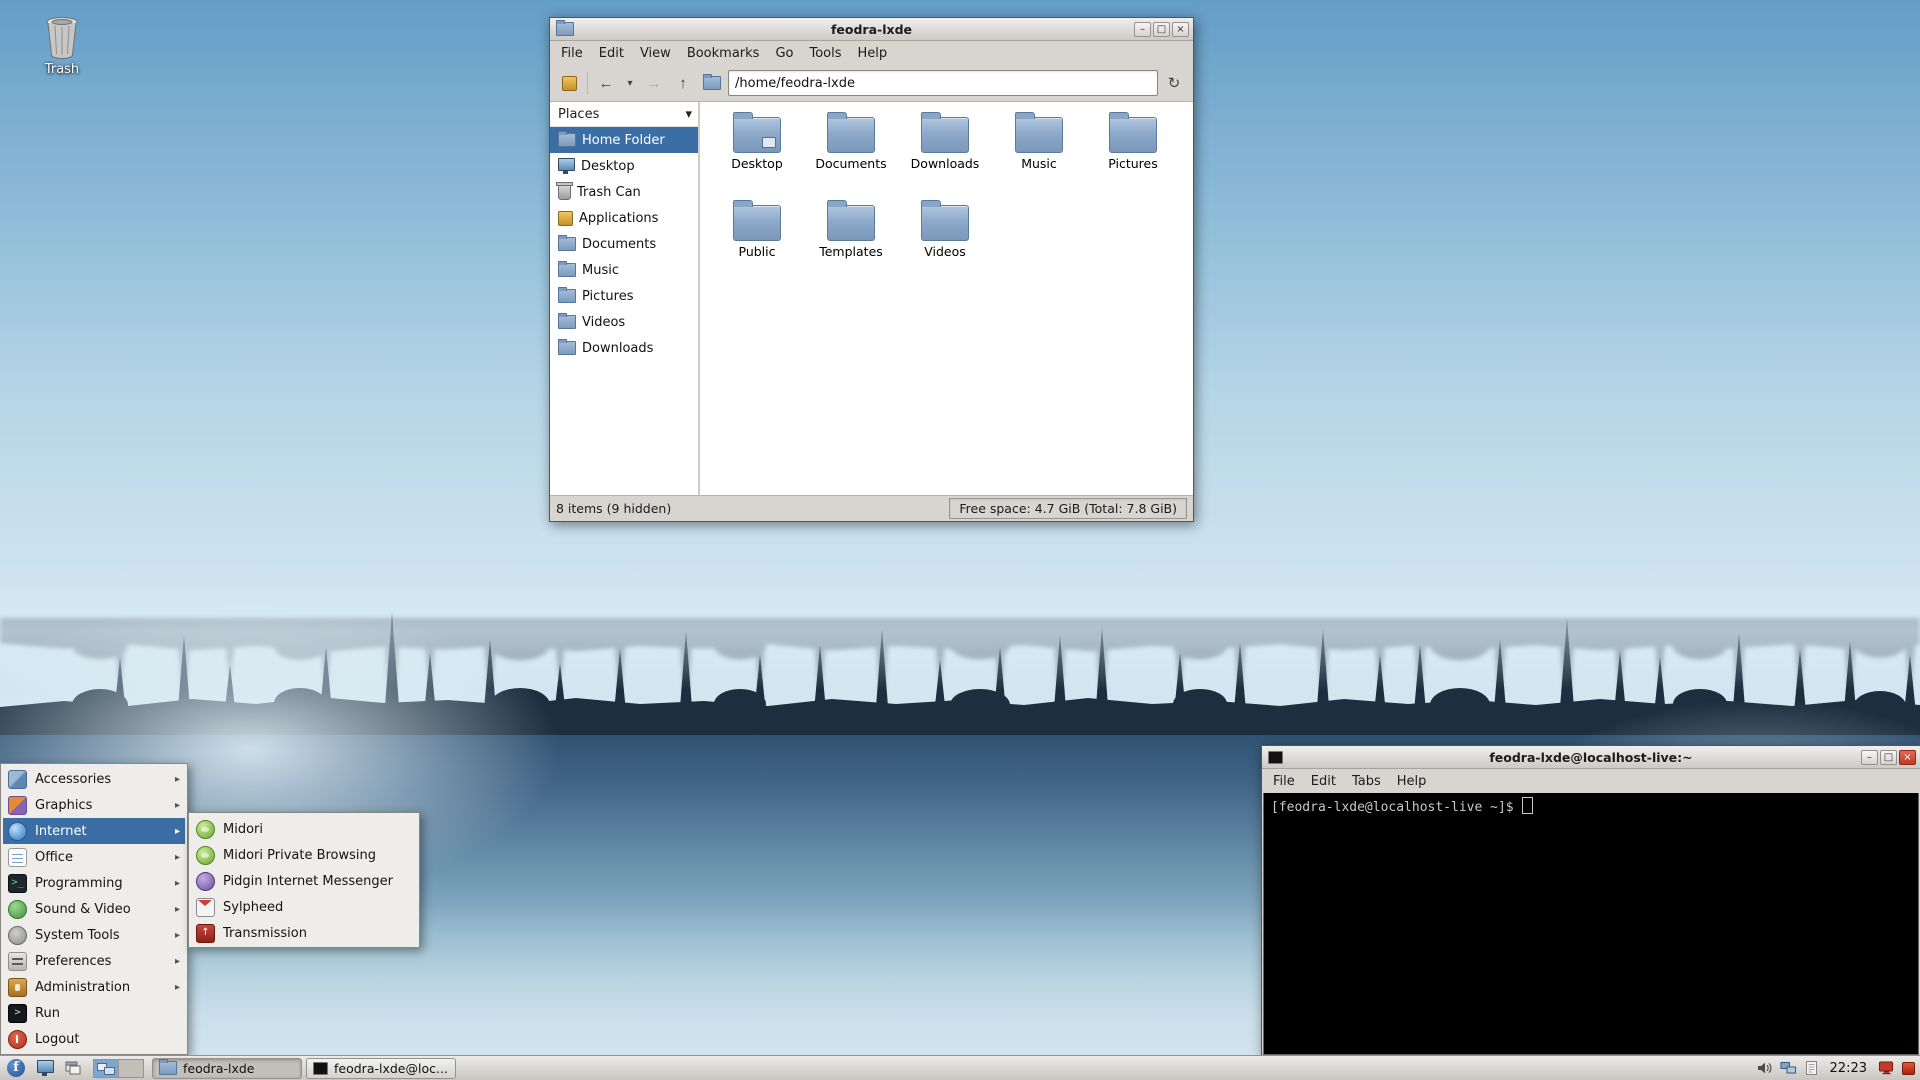 Image resolution: width=1920 pixels, height=1080 pixels. I want to click on terminal-menu-edit: Edit, so click(1323, 781).